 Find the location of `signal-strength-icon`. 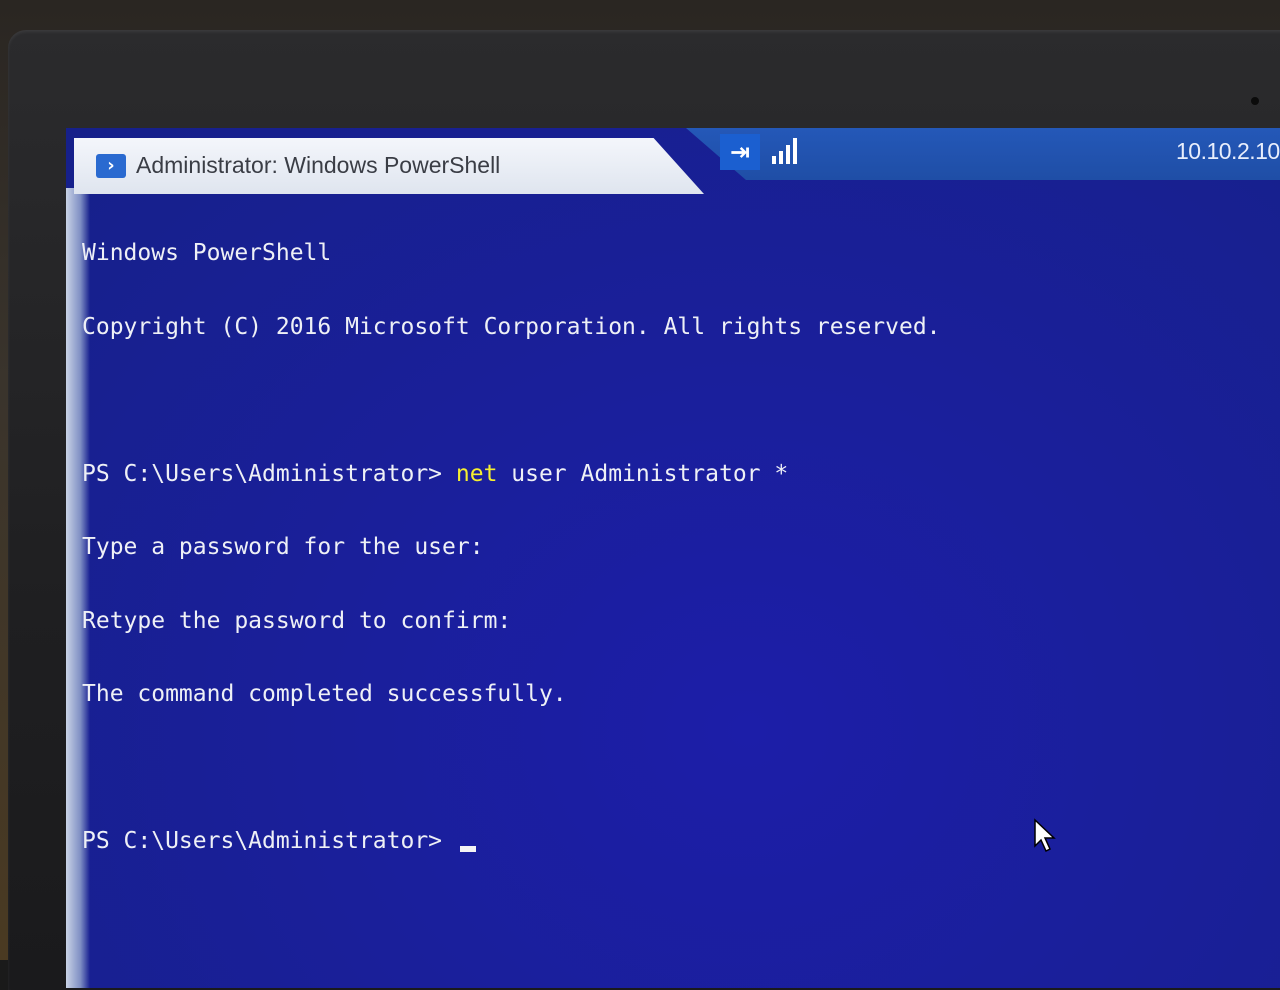

signal-strength-icon is located at coordinates (785, 151).